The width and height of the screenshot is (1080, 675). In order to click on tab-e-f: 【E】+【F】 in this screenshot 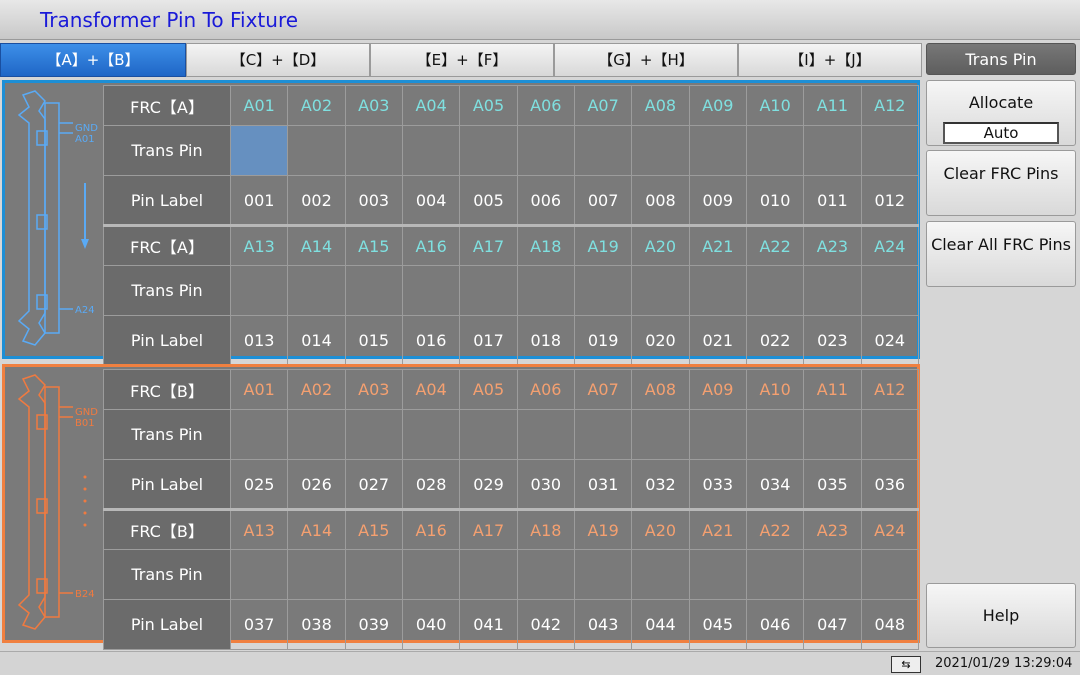, I will do `click(462, 60)`.